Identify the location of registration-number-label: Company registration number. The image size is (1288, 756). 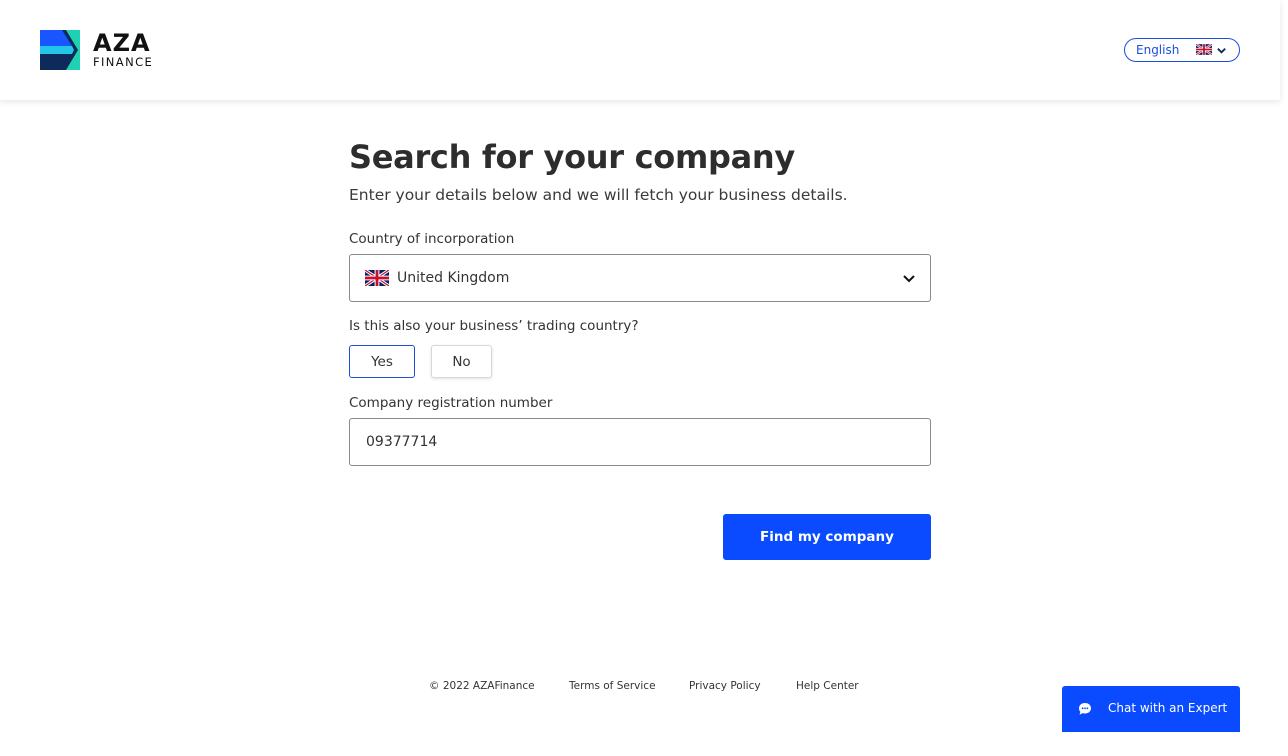
(451, 403).